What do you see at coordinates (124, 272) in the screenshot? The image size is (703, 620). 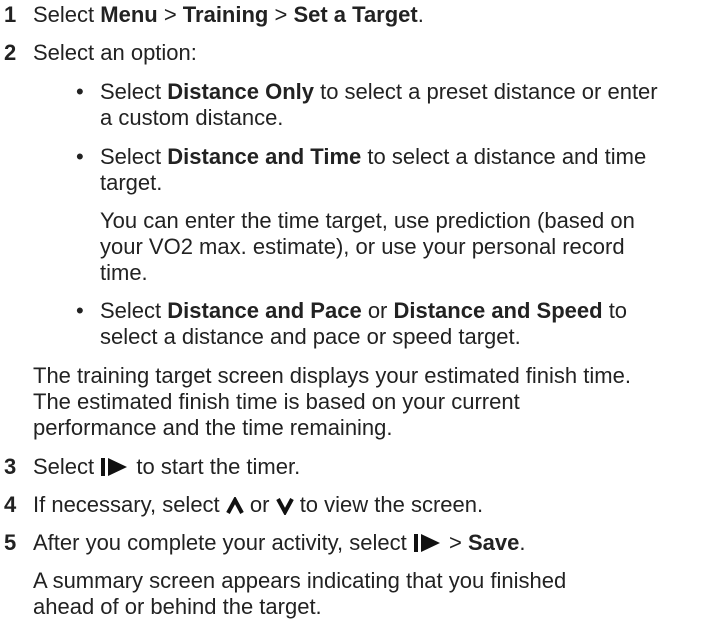 I see `time-note-line: time.` at bounding box center [124, 272].